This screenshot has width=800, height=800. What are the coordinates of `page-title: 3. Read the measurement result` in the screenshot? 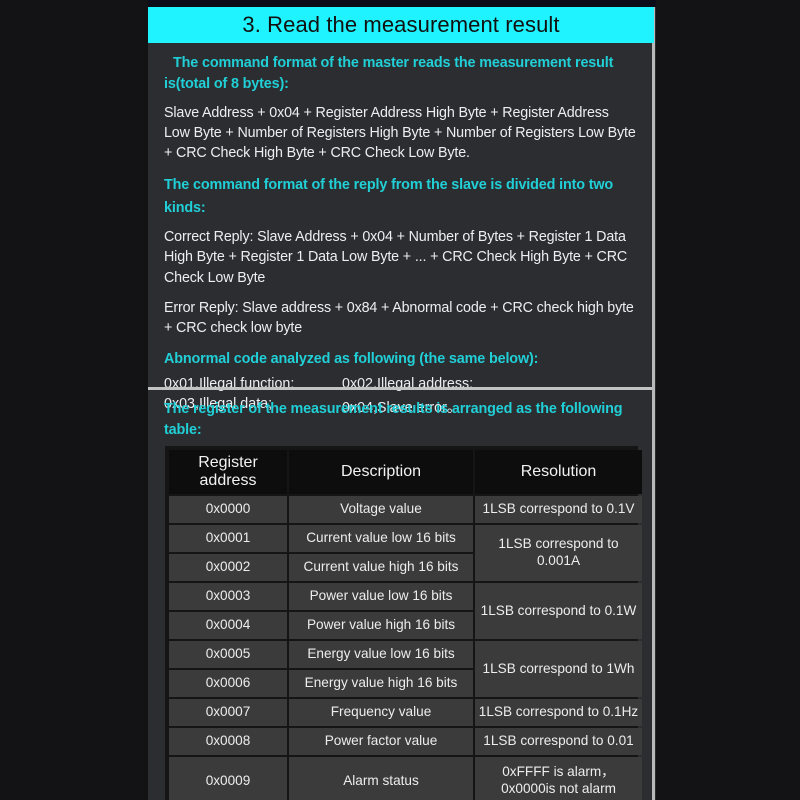 It's located at (401, 24).